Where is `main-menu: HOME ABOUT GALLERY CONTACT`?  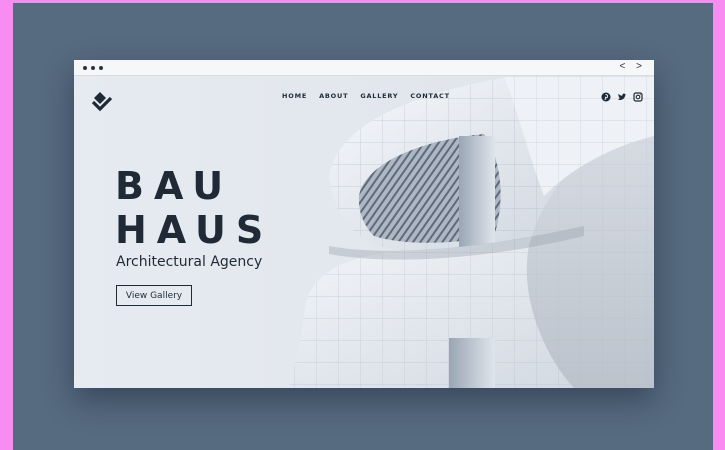
main-menu: HOME ABOUT GALLERY CONTACT is located at coordinates (366, 96).